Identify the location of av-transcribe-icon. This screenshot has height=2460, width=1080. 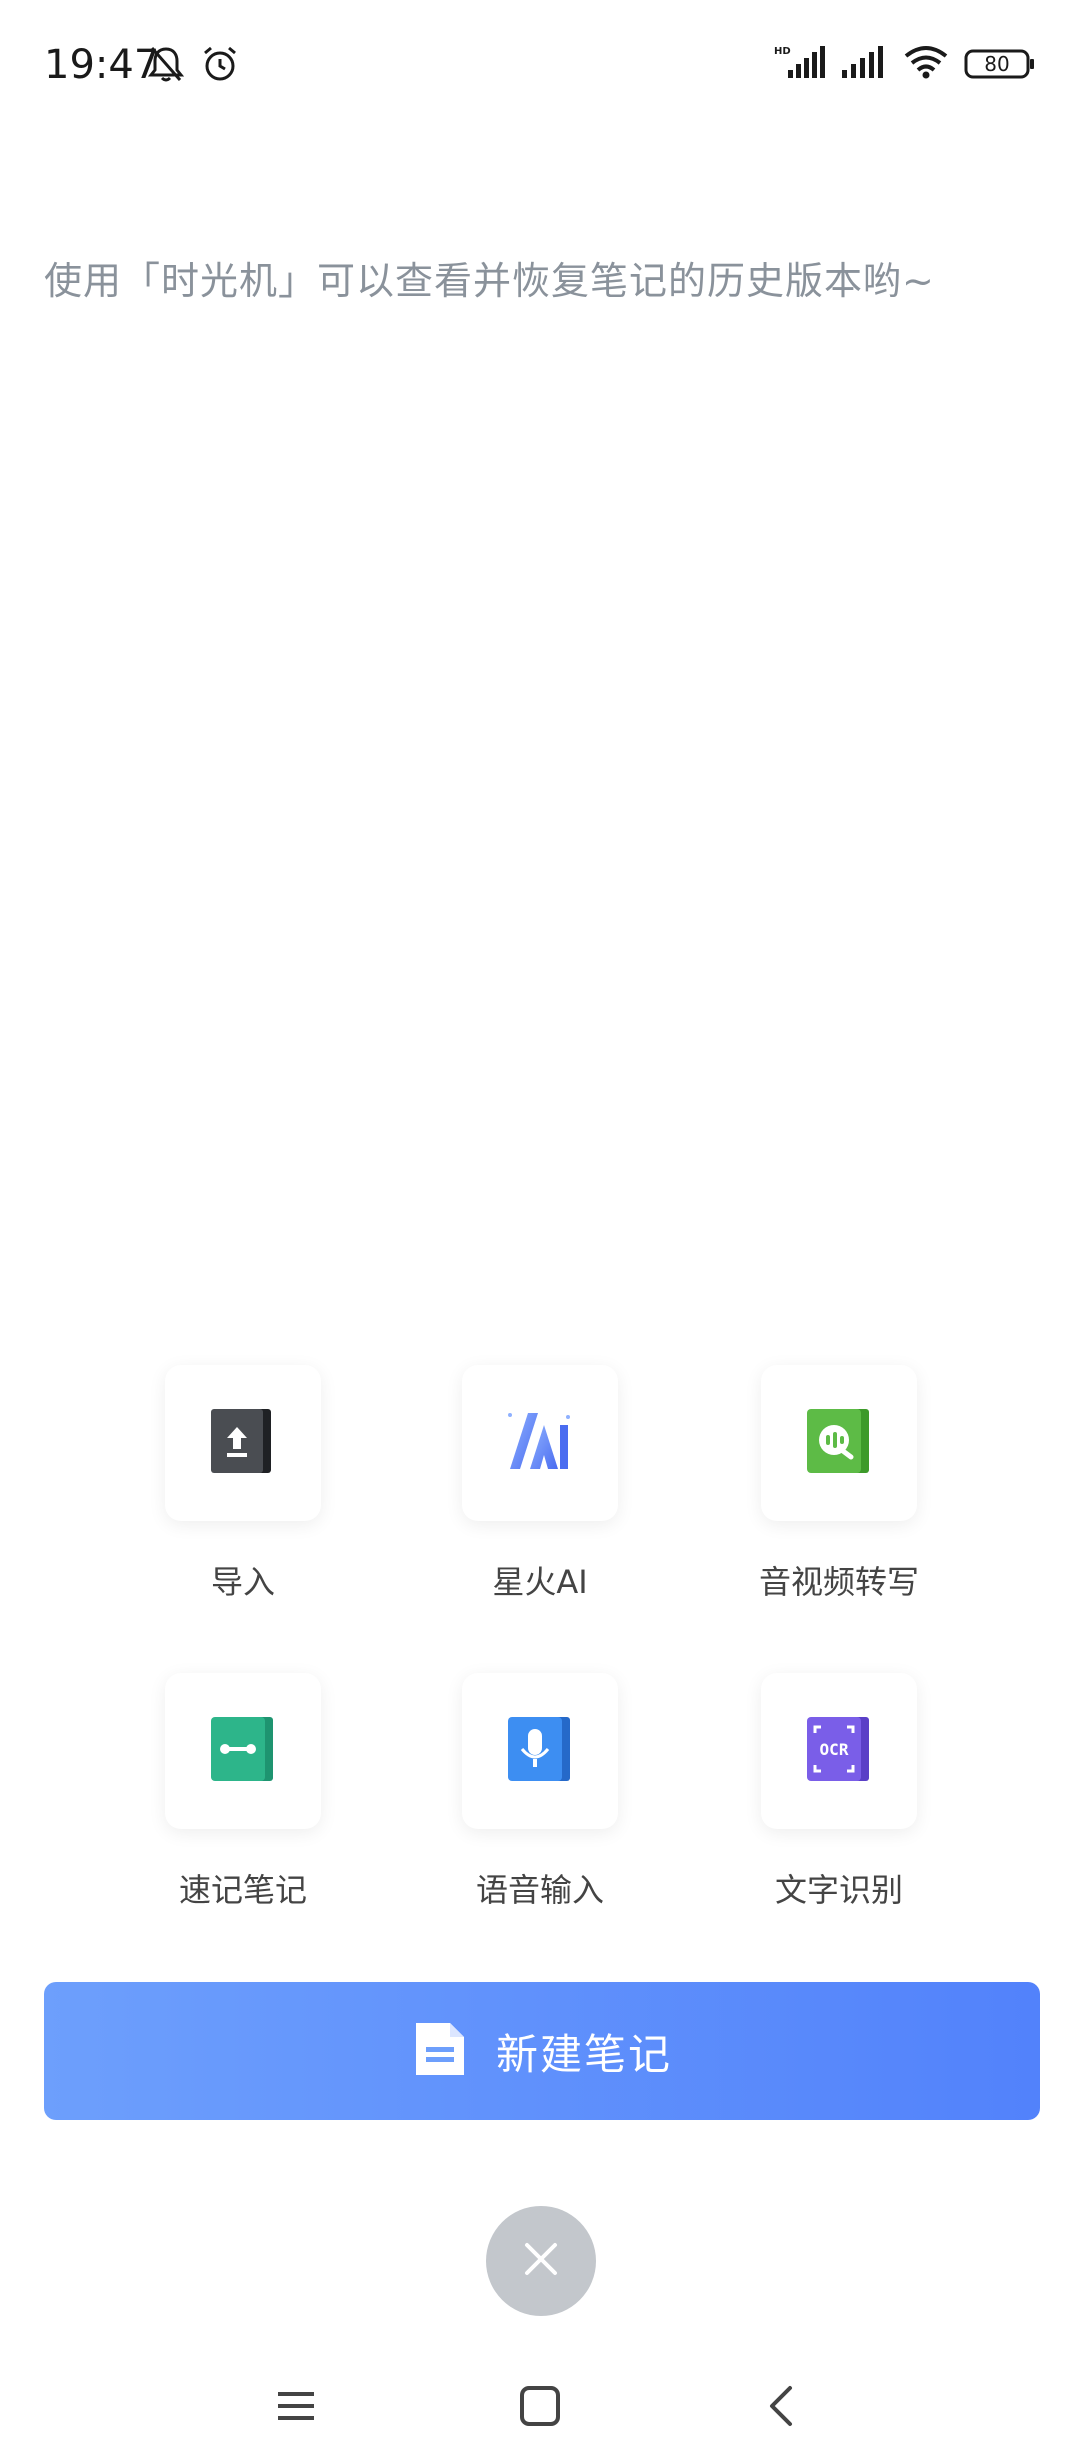
(839, 1443).